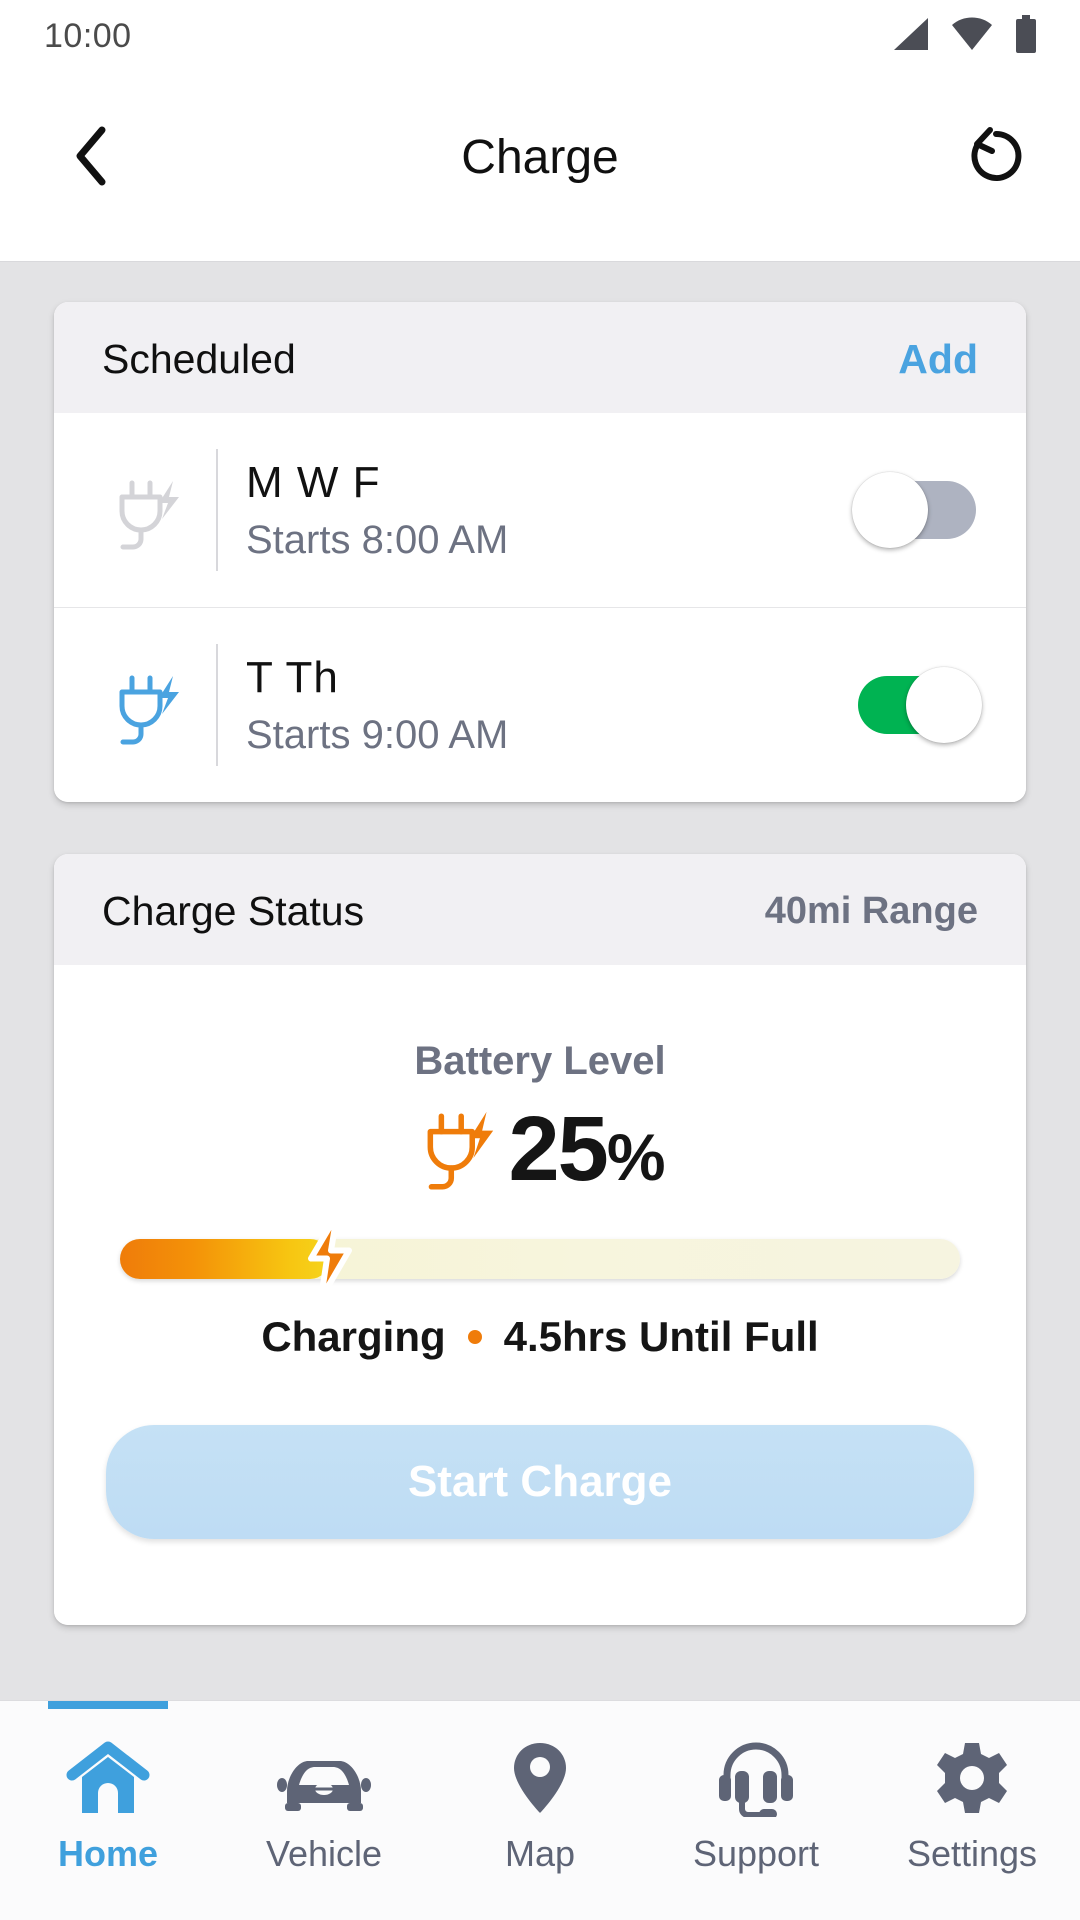 The height and width of the screenshot is (1920, 1080). What do you see at coordinates (108, 1778) in the screenshot?
I see `home-icon` at bounding box center [108, 1778].